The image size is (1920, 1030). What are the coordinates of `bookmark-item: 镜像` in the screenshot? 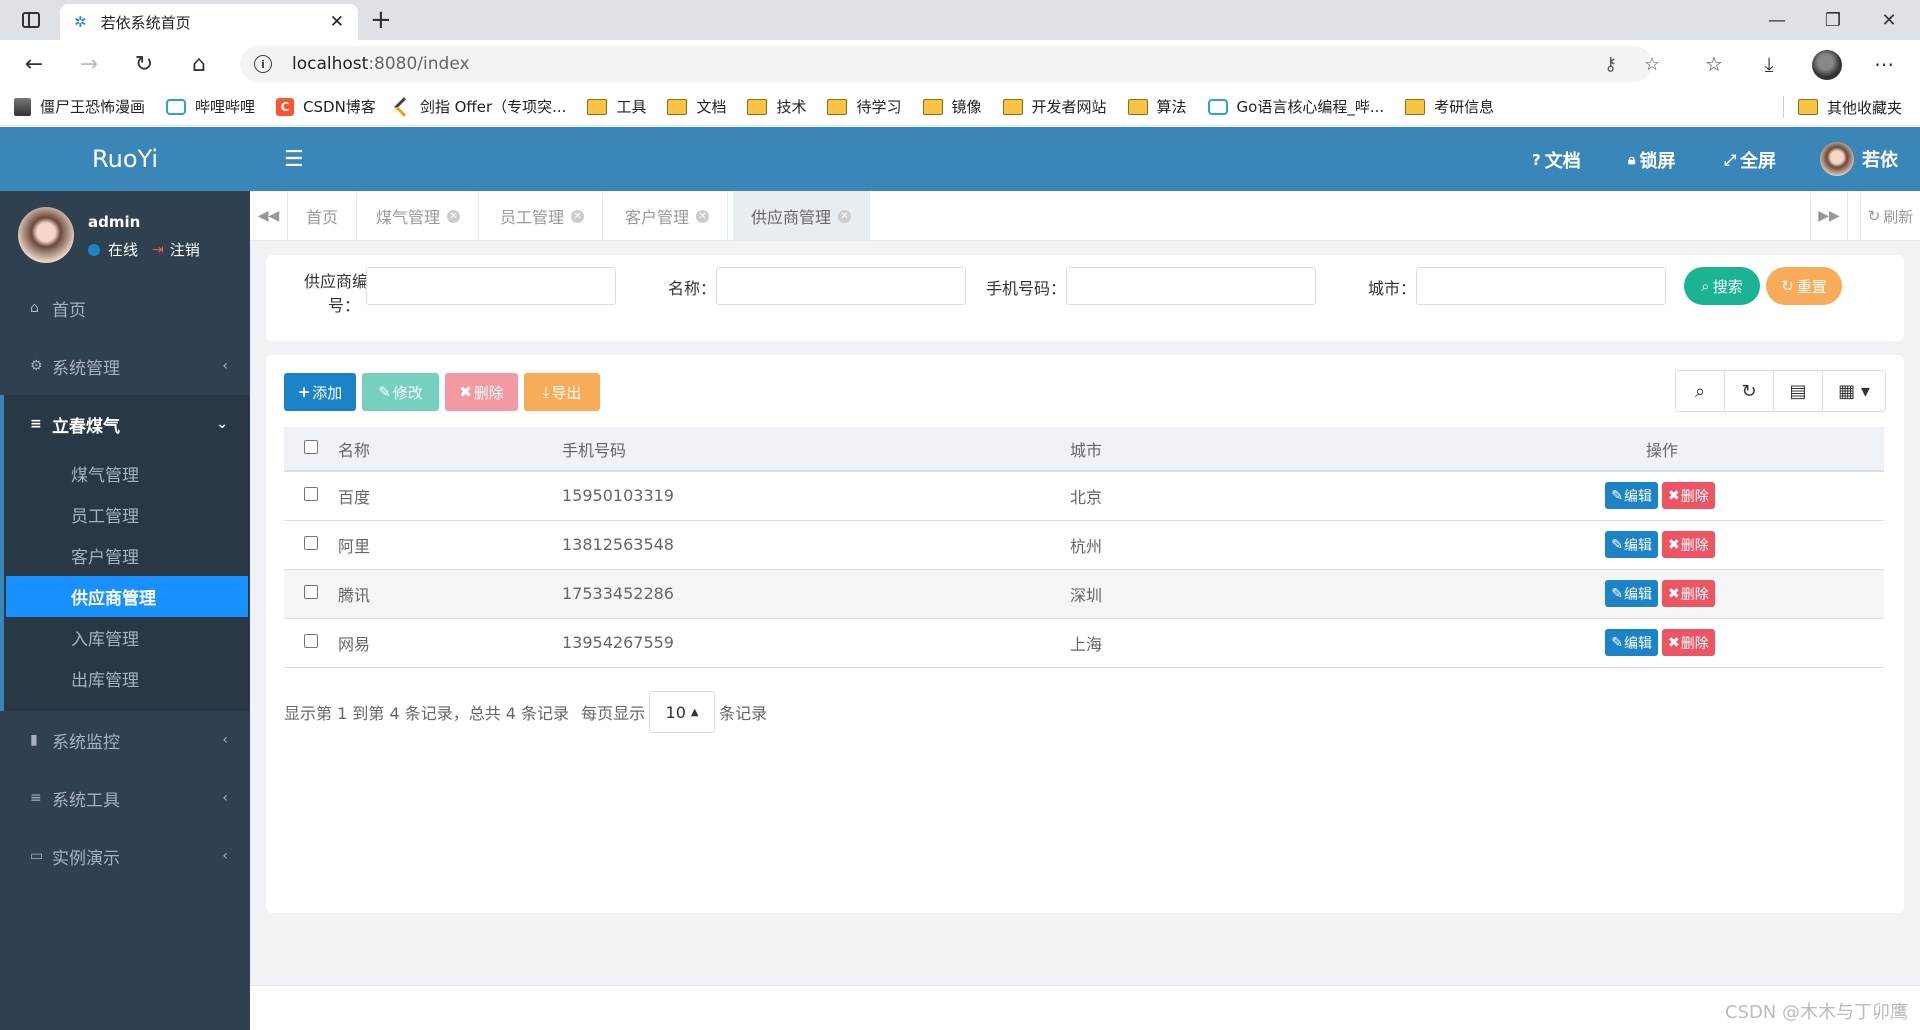 It's located at (952, 106).